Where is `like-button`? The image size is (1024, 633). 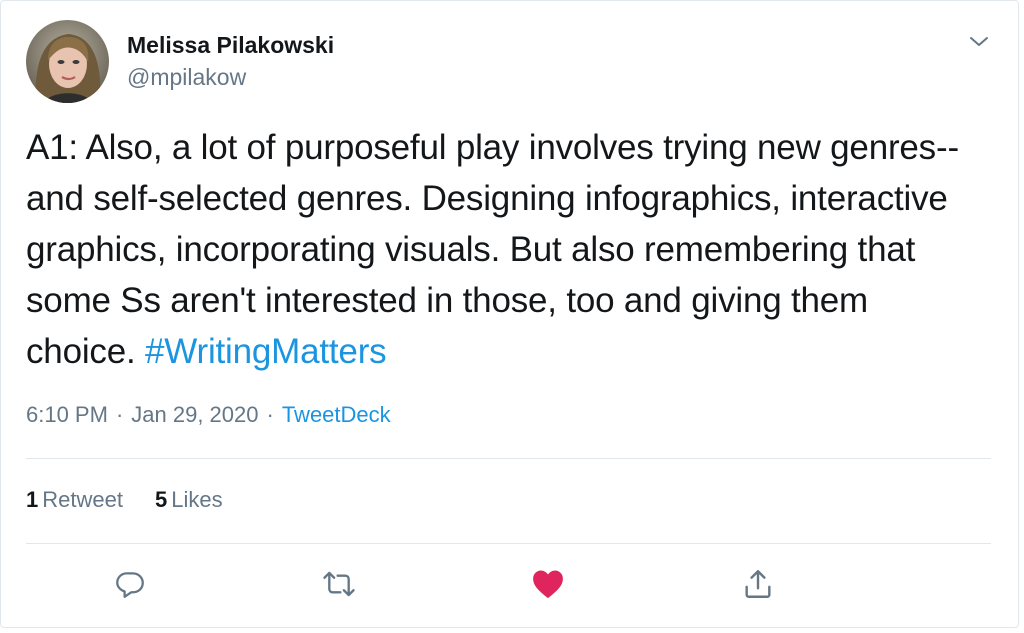
like-button is located at coordinates (548, 584).